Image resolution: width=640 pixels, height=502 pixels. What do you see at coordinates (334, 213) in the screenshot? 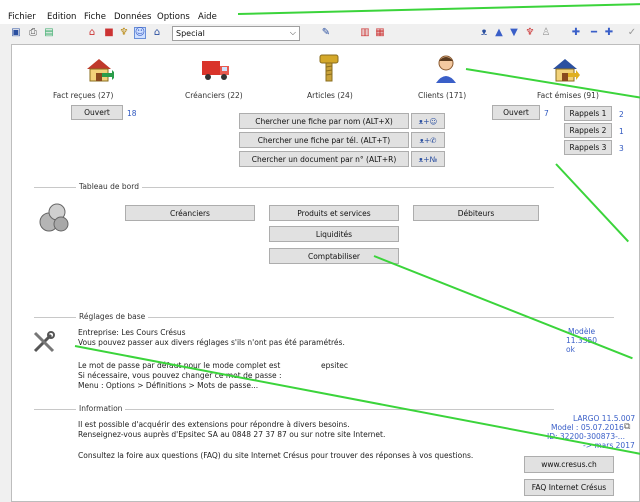
I see `dashboard-produits-button: Produits et services` at bounding box center [334, 213].